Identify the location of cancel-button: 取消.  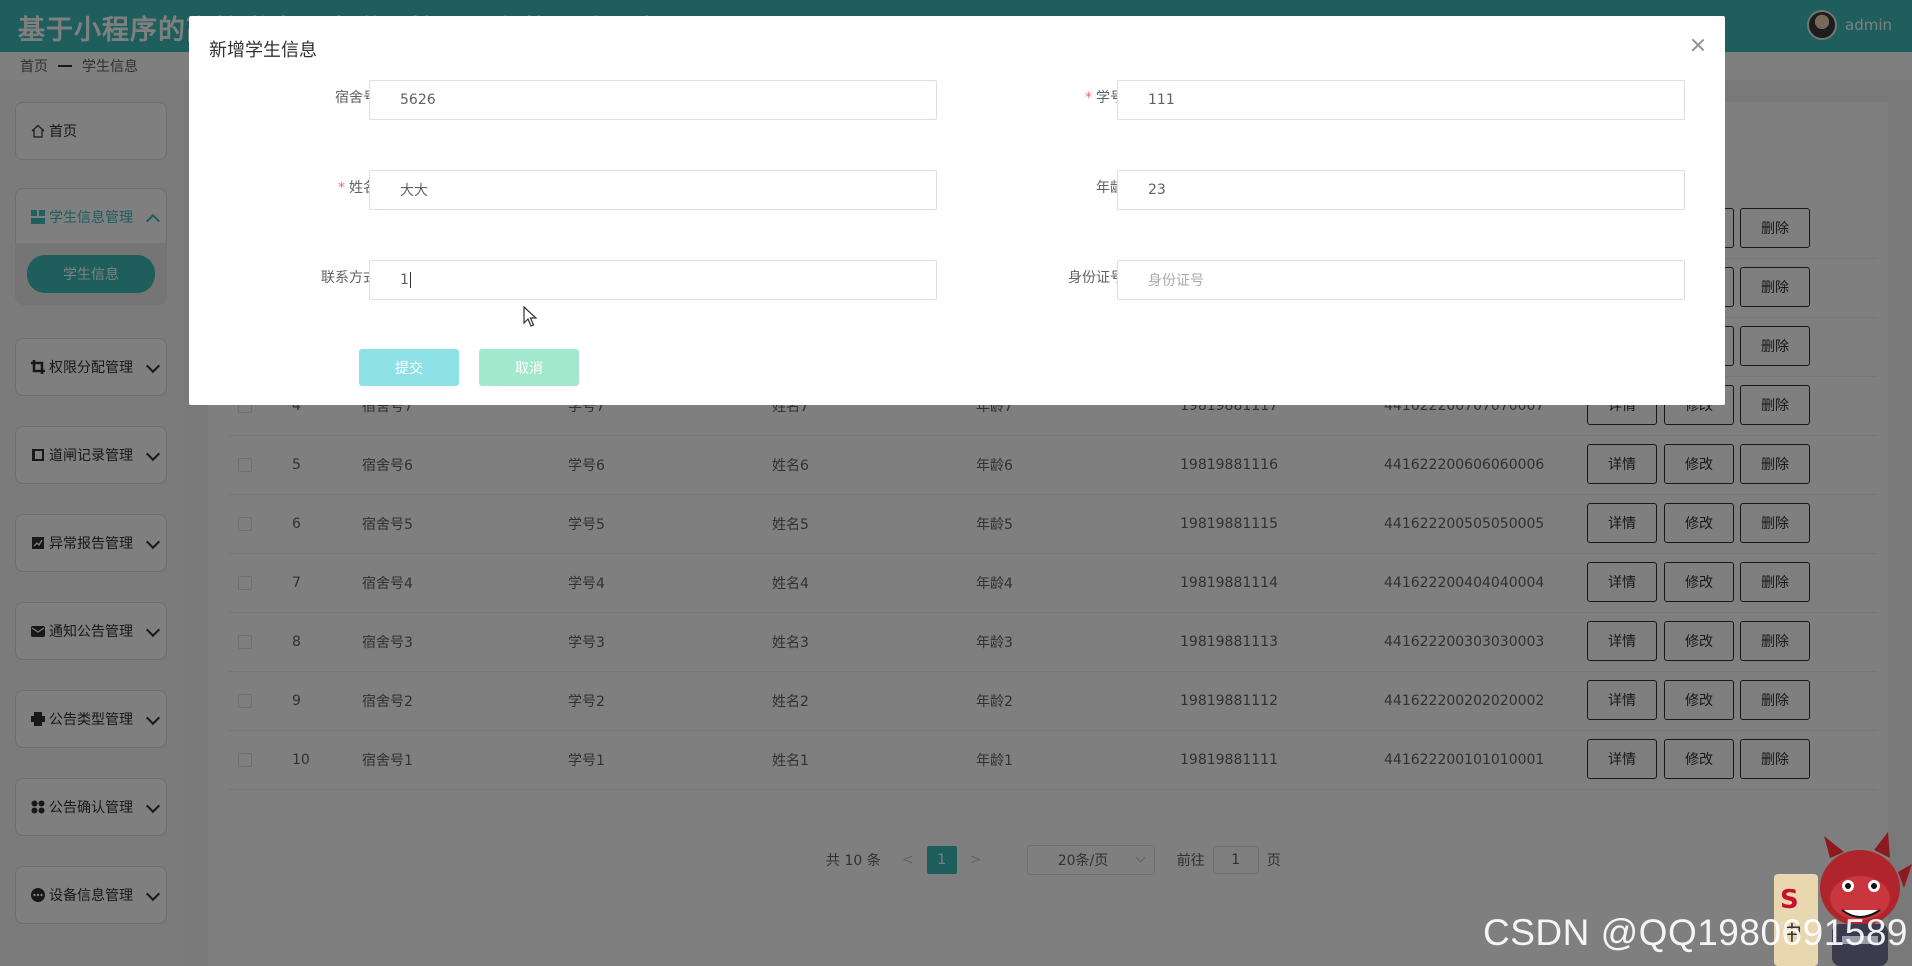
(529, 367).